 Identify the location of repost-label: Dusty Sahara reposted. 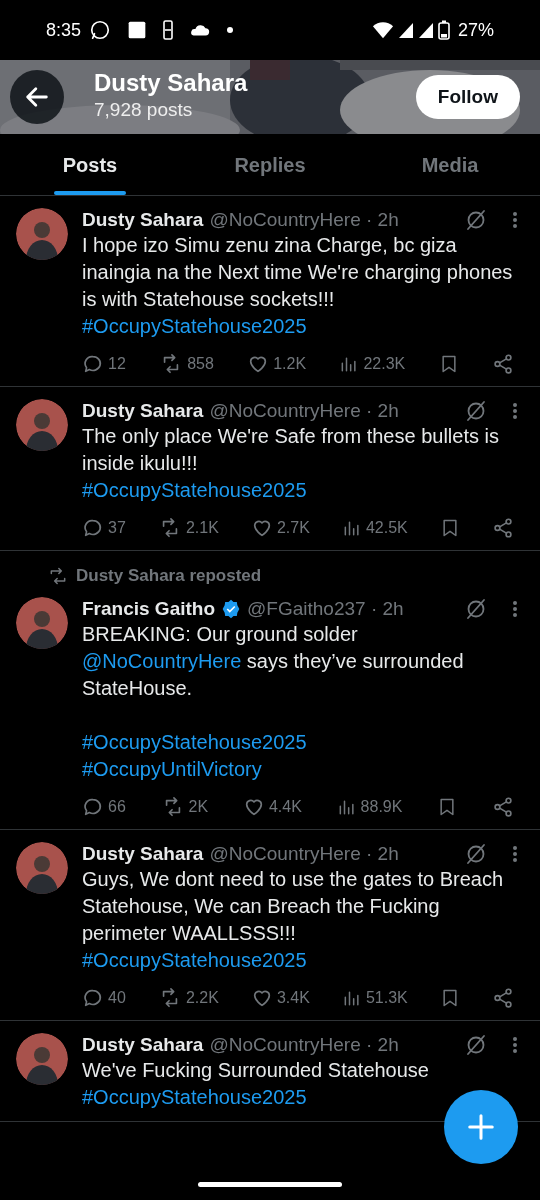
(169, 576).